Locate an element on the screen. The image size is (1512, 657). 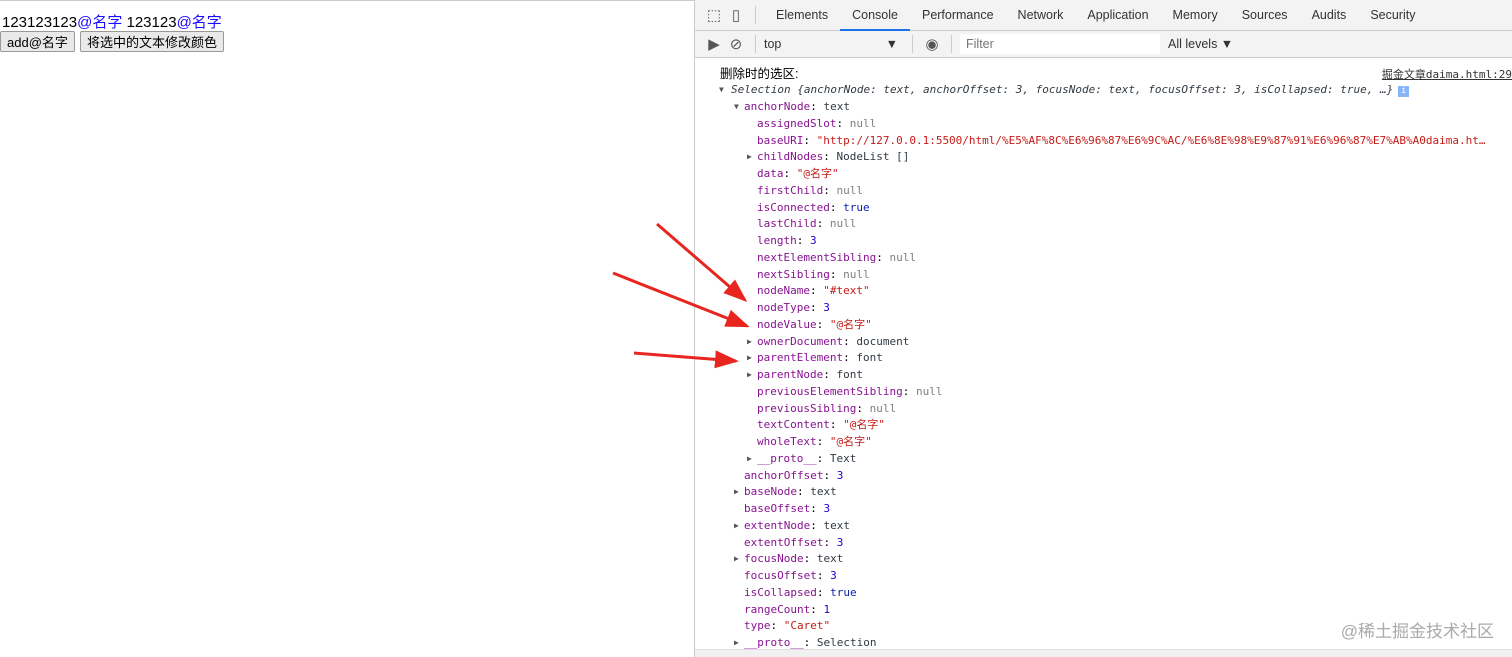
arrow-to-nodename is located at coordinates (702, 262).